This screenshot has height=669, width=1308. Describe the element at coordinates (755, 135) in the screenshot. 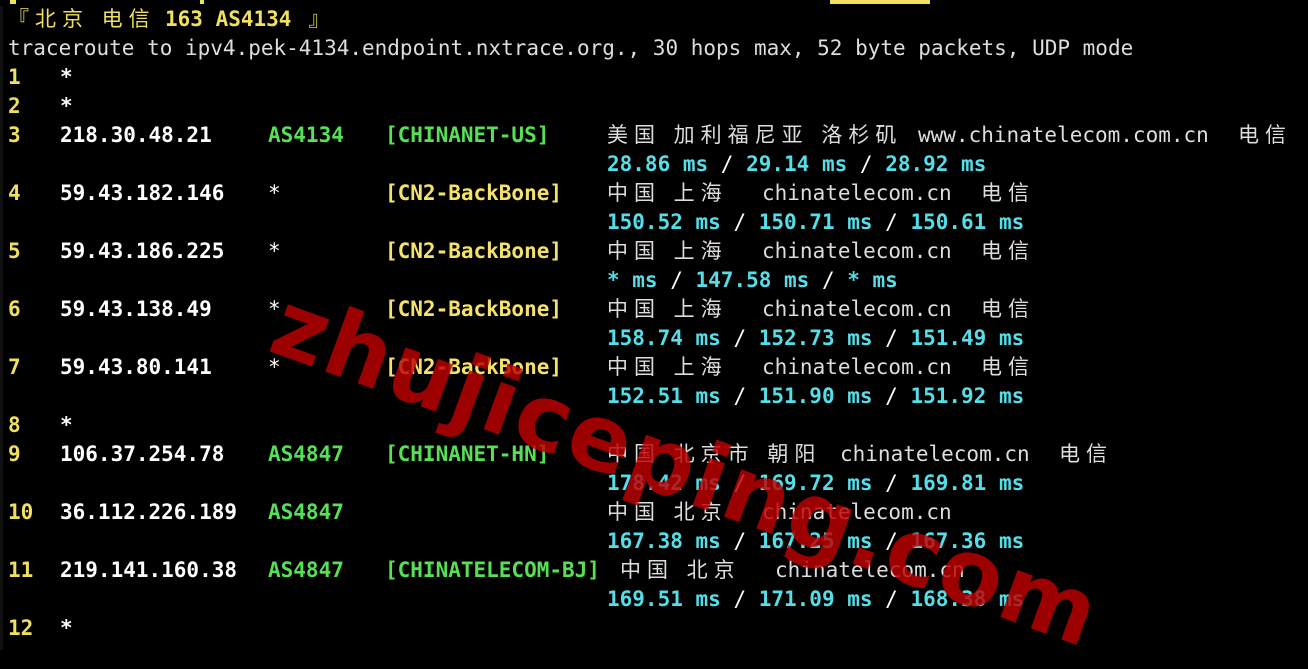

I see `hop-geolocation: 美国 加利福尼亚 洛杉矶` at that location.